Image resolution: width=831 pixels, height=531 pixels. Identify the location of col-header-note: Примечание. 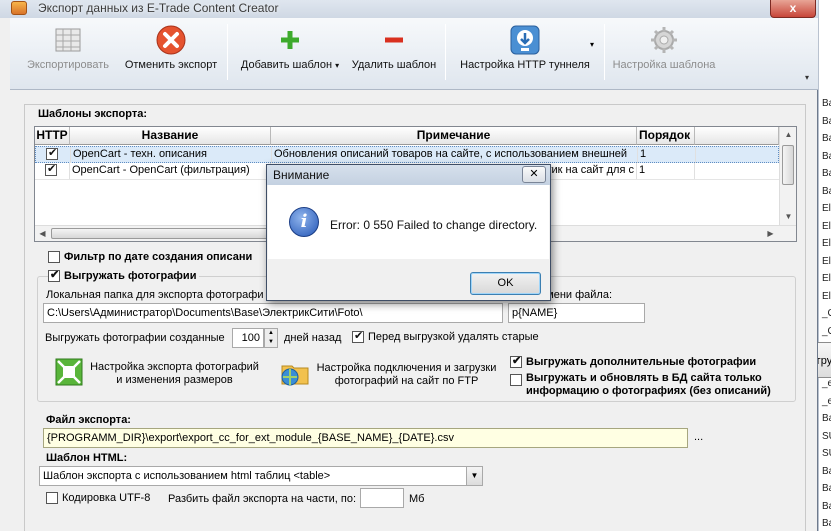
(454, 136).